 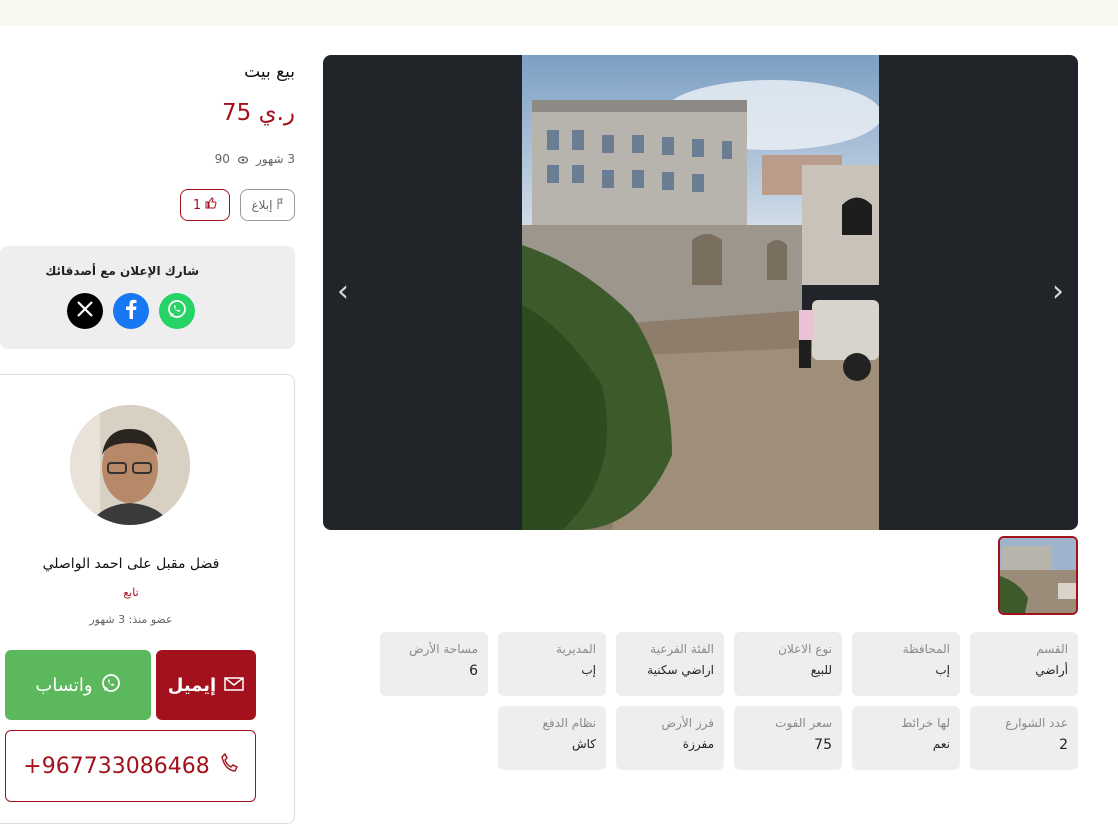 What do you see at coordinates (1058, 292) in the screenshot?
I see `next-image-arrow-icon: ›` at bounding box center [1058, 292].